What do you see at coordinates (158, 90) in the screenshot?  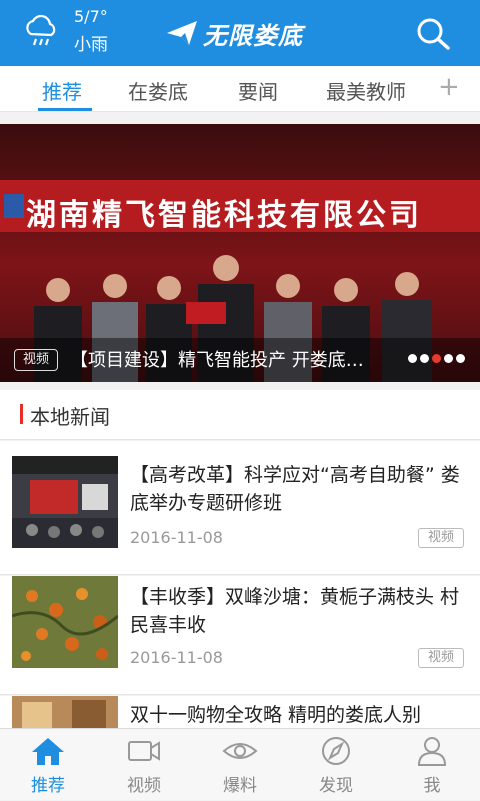 I see `tab-in-loudi: 在娄底` at bounding box center [158, 90].